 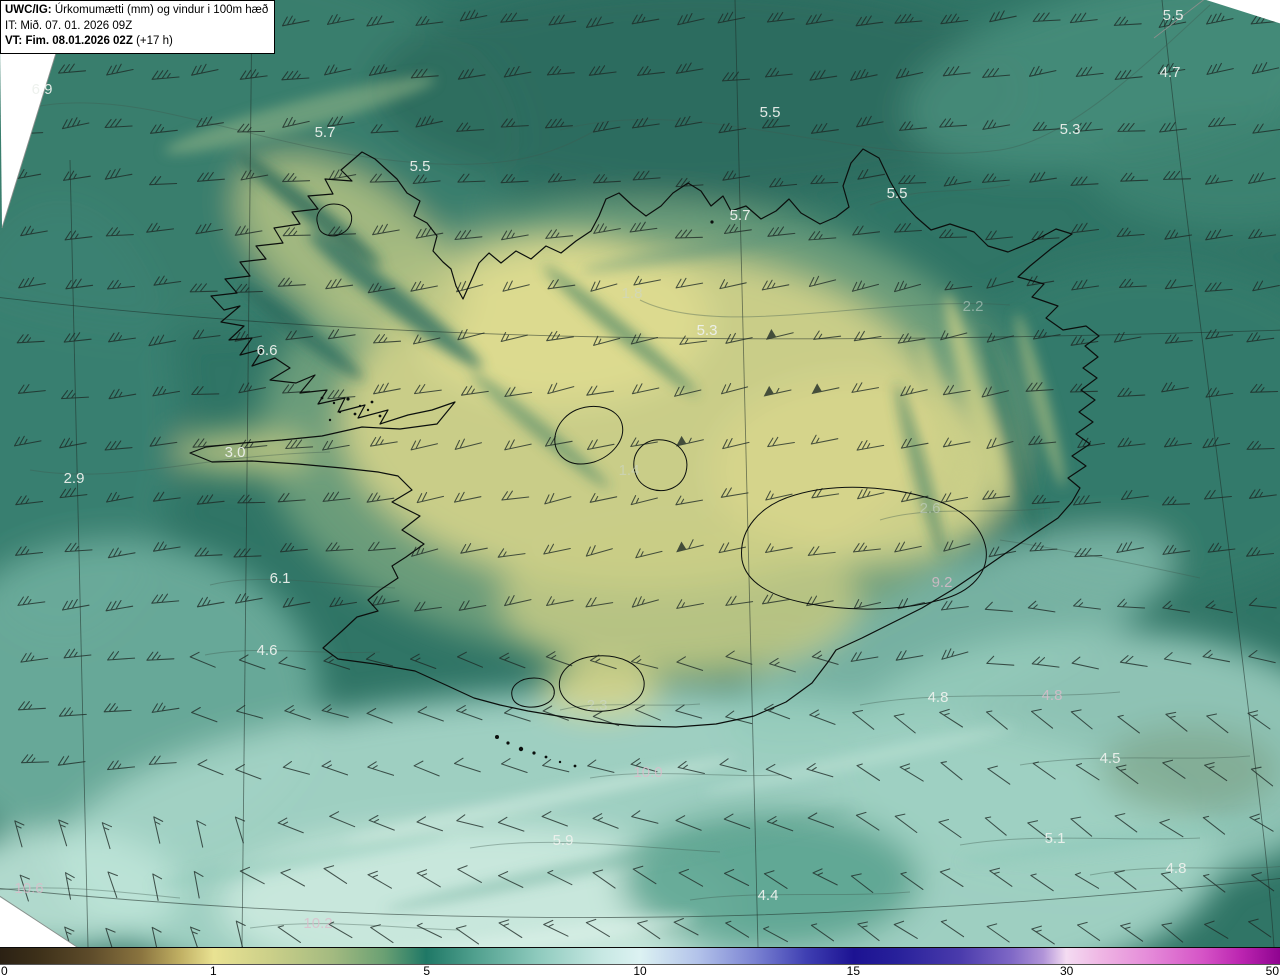 I want to click on contour-label: 1.4, so click(x=629, y=470).